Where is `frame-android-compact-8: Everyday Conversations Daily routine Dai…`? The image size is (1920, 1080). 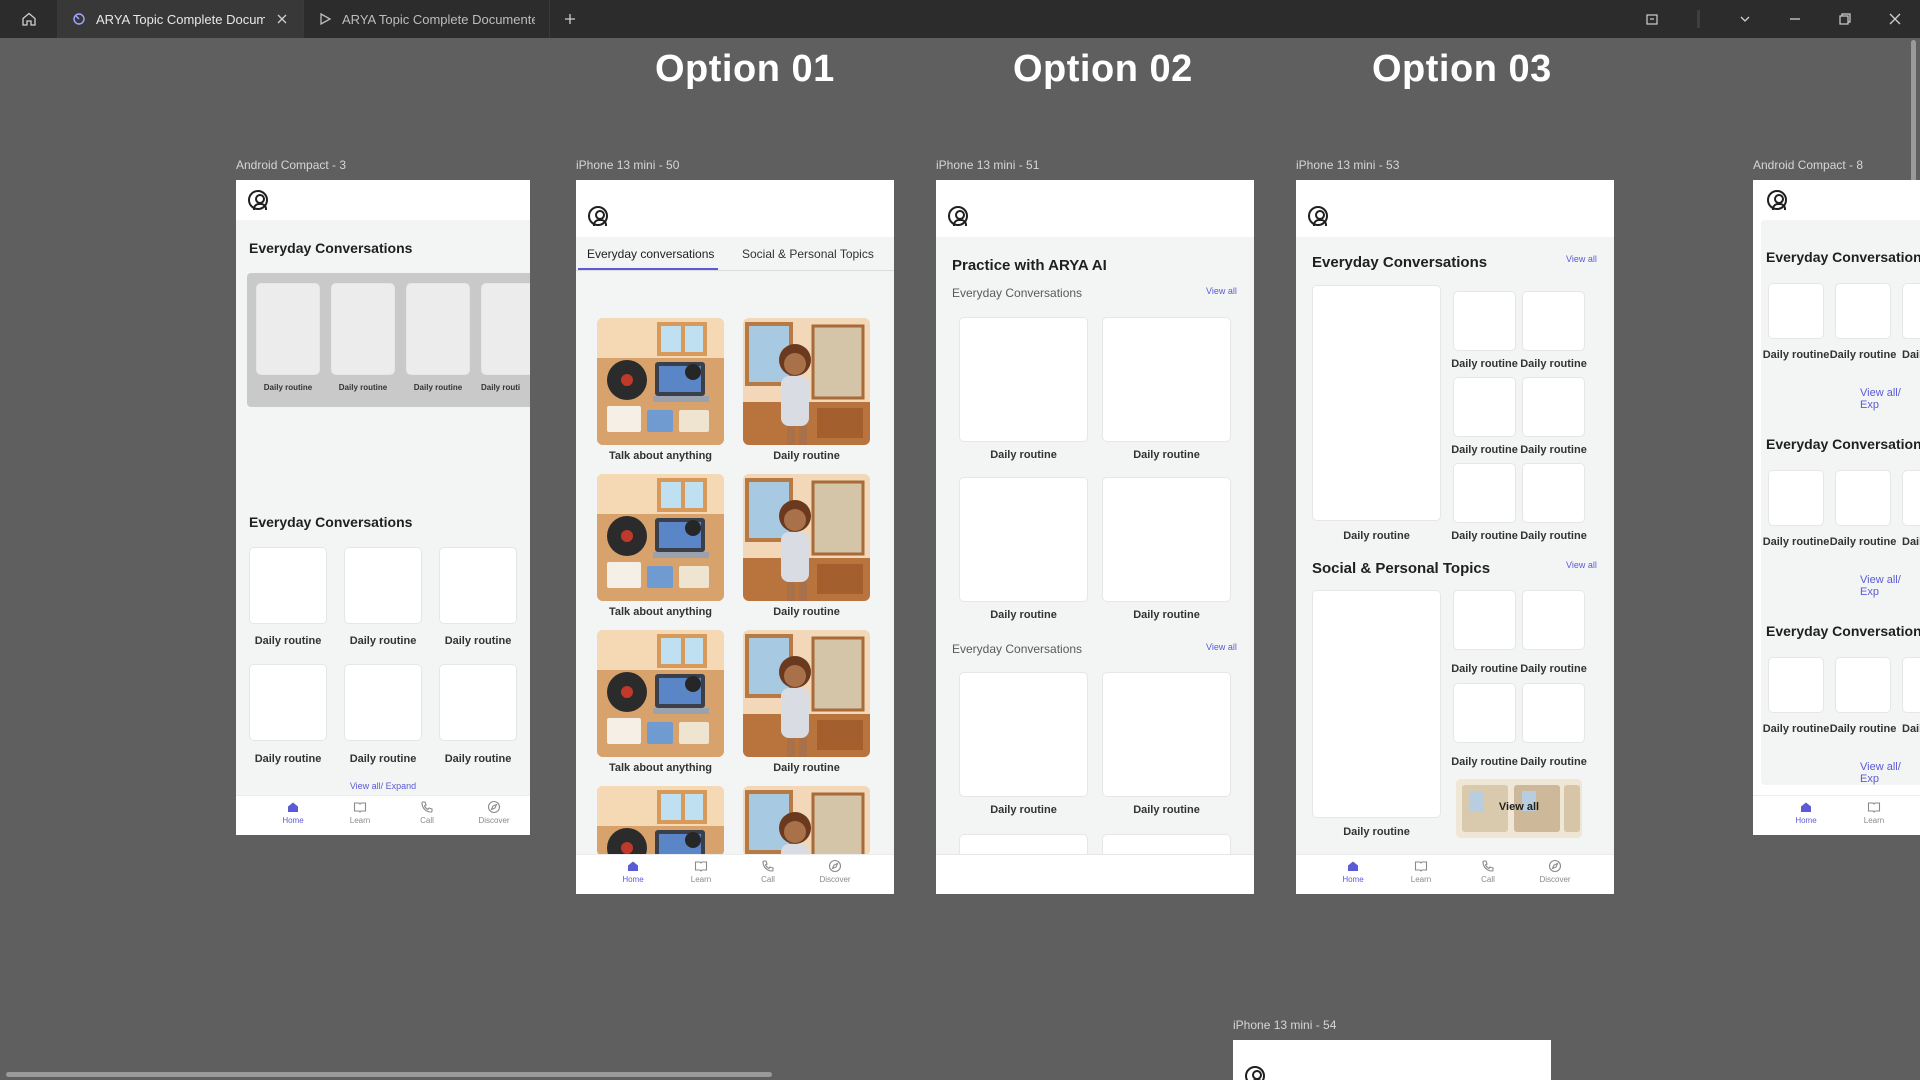
frame-android-compact-8: Everyday Conversations Daily routine Dai… is located at coordinates (1836, 507).